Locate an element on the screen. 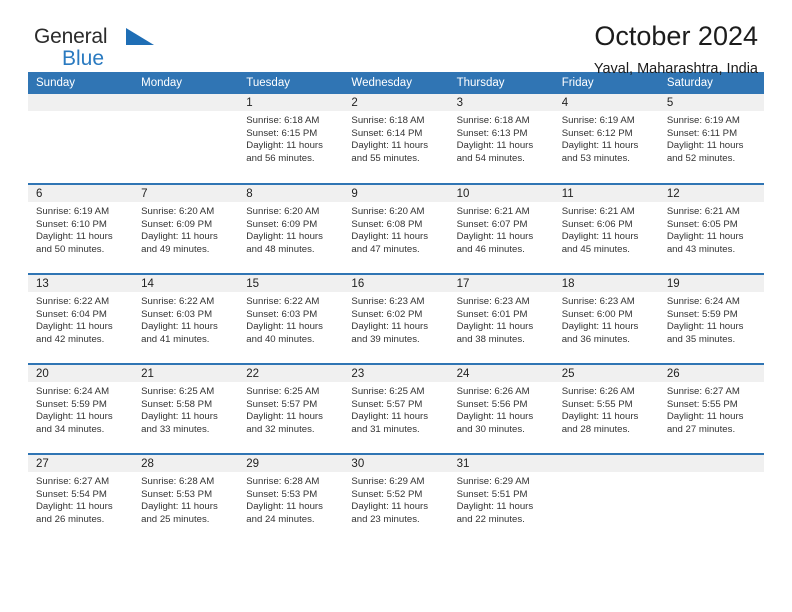  sunset-text: Sunset: 5:55 PM is located at coordinates (702, 404).